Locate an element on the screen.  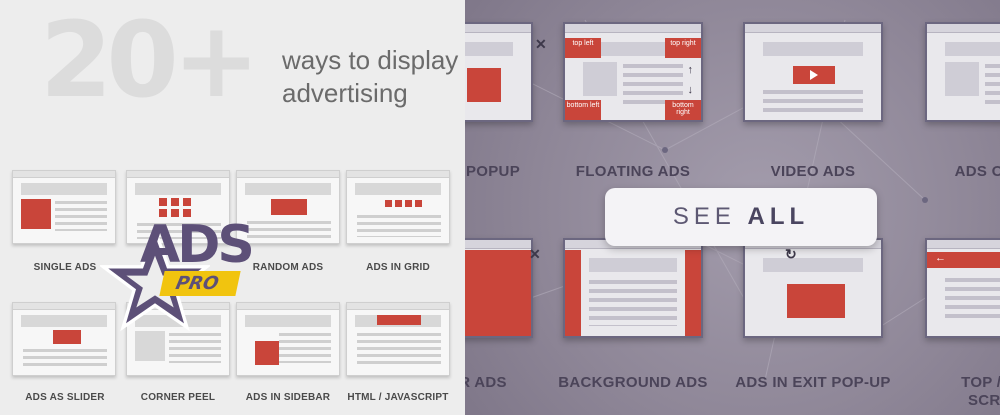
thumb-r-ads is located at coordinates (499, 288).